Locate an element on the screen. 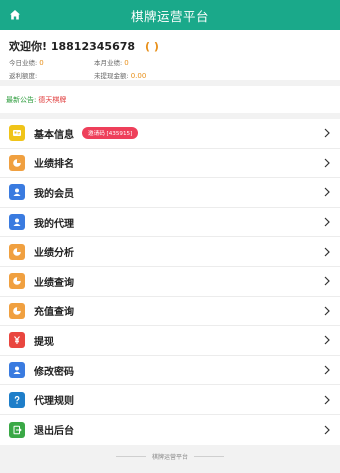 The image size is (340, 473). rebate-quota: 返利额度: is located at coordinates (51, 75).